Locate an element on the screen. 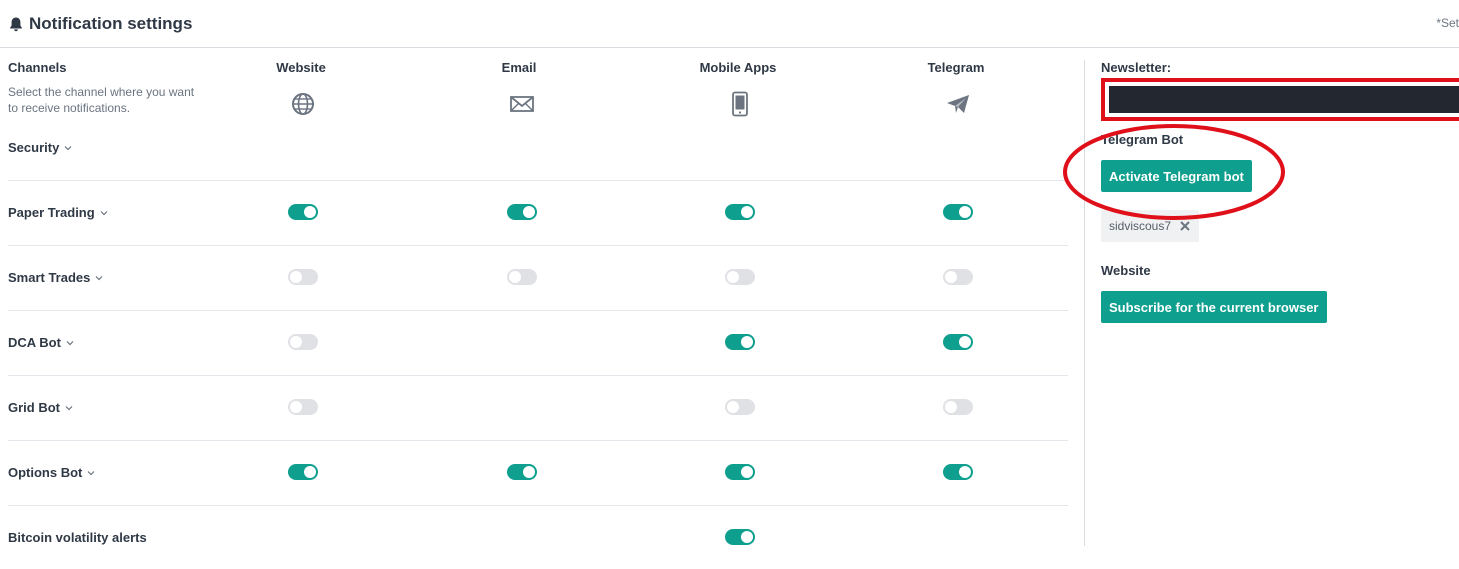 This screenshot has width=1459, height=569. subscribe-browser-button: Subscribe for the current browser is located at coordinates (1214, 307).